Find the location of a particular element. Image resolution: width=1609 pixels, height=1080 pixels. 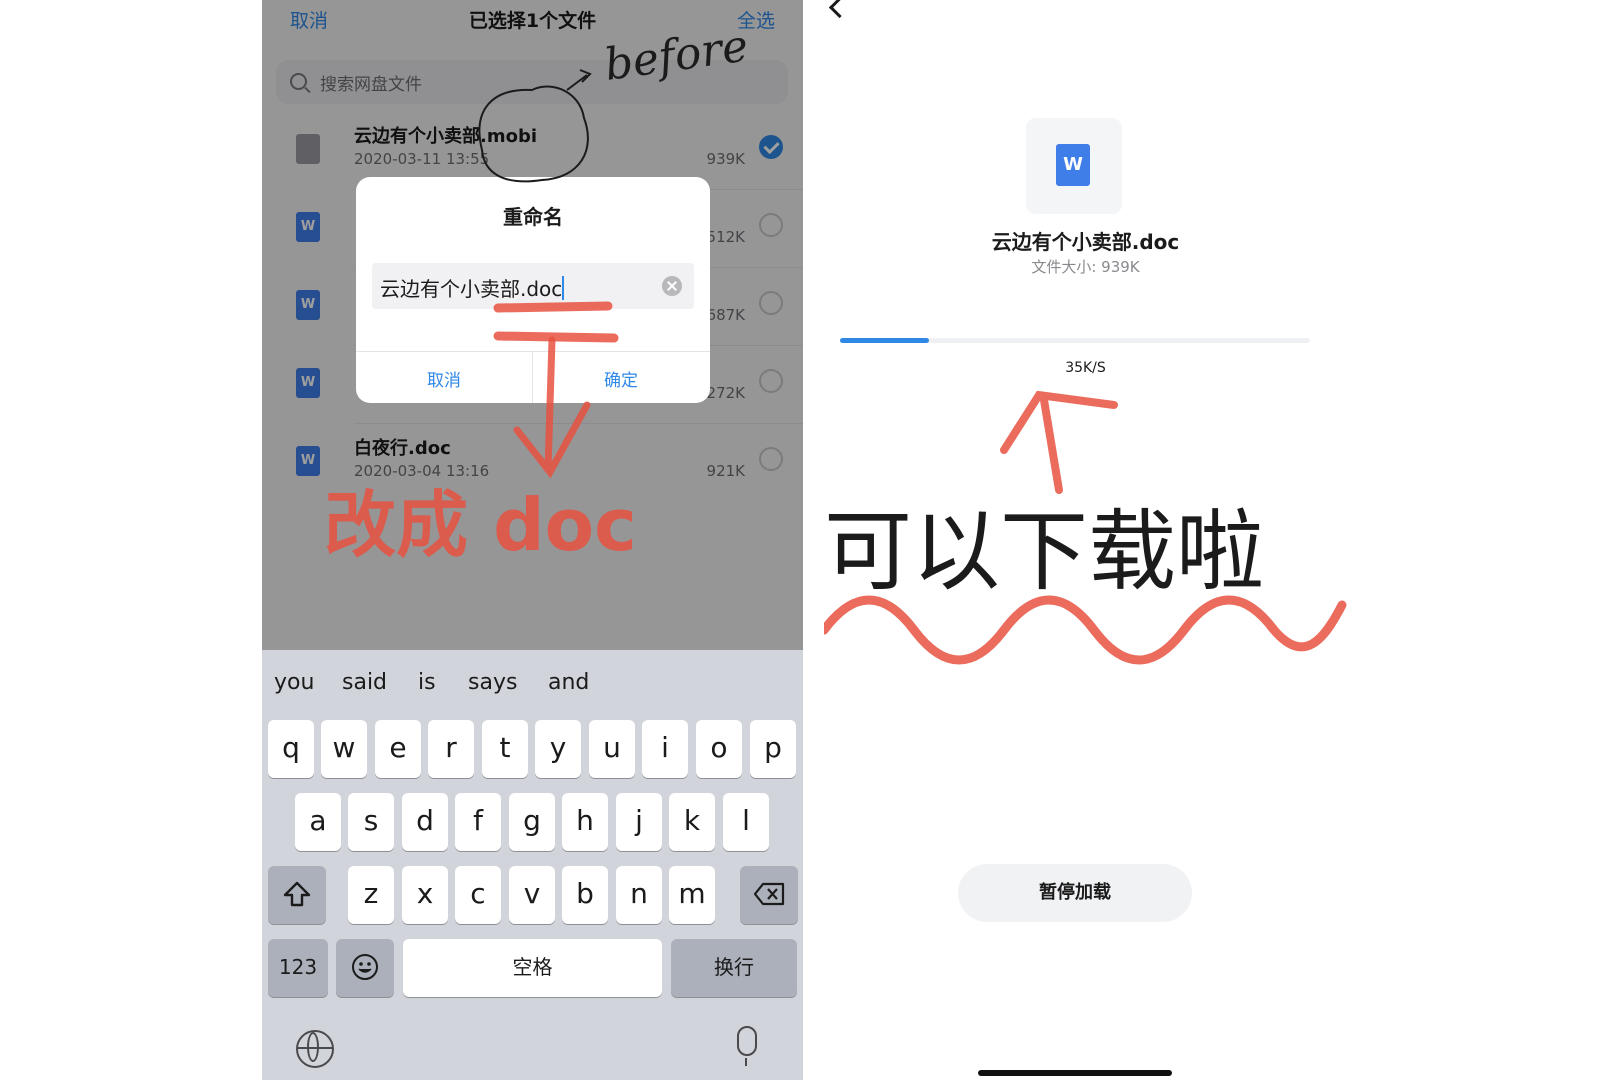

key: w is located at coordinates (344, 749).